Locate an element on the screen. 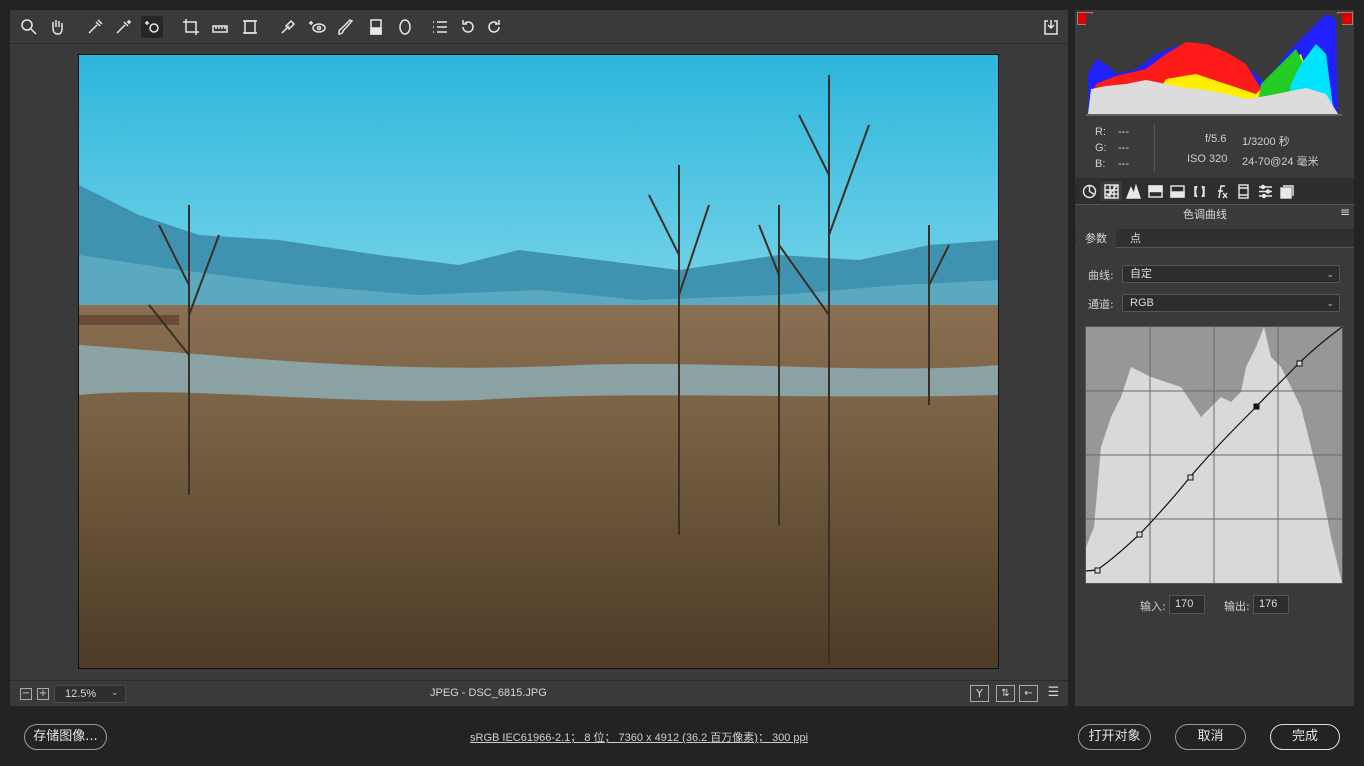 This screenshot has height=766, width=1364. basic-panel-icon is located at coordinates (1089, 191).